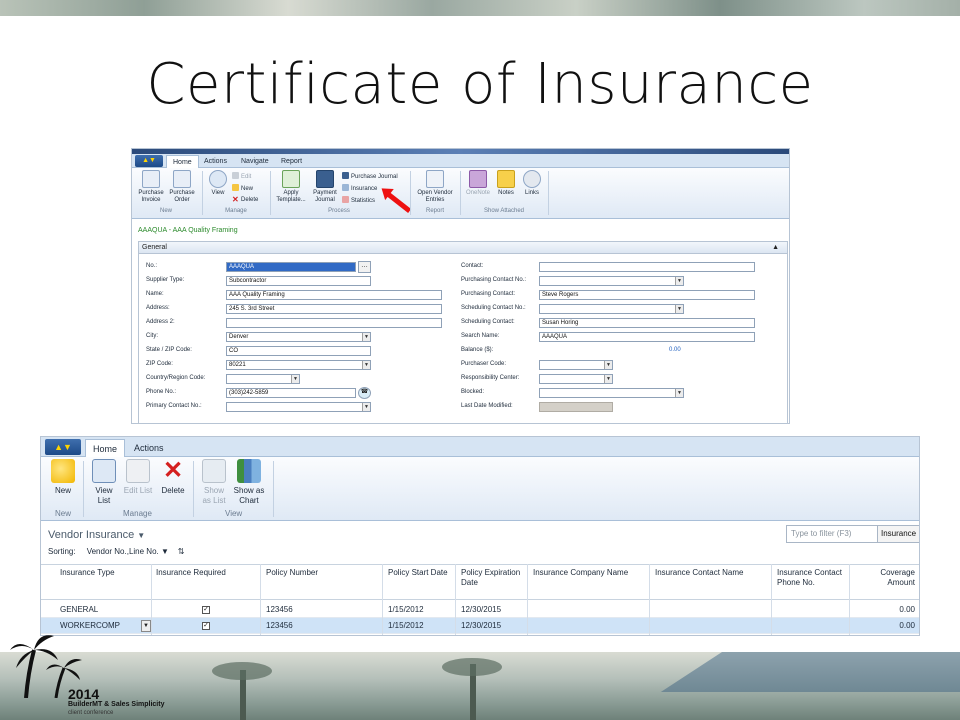  Describe the element at coordinates (128, 551) in the screenshot. I see `sorting-select: Vendor No.,Line No. ▼` at that location.